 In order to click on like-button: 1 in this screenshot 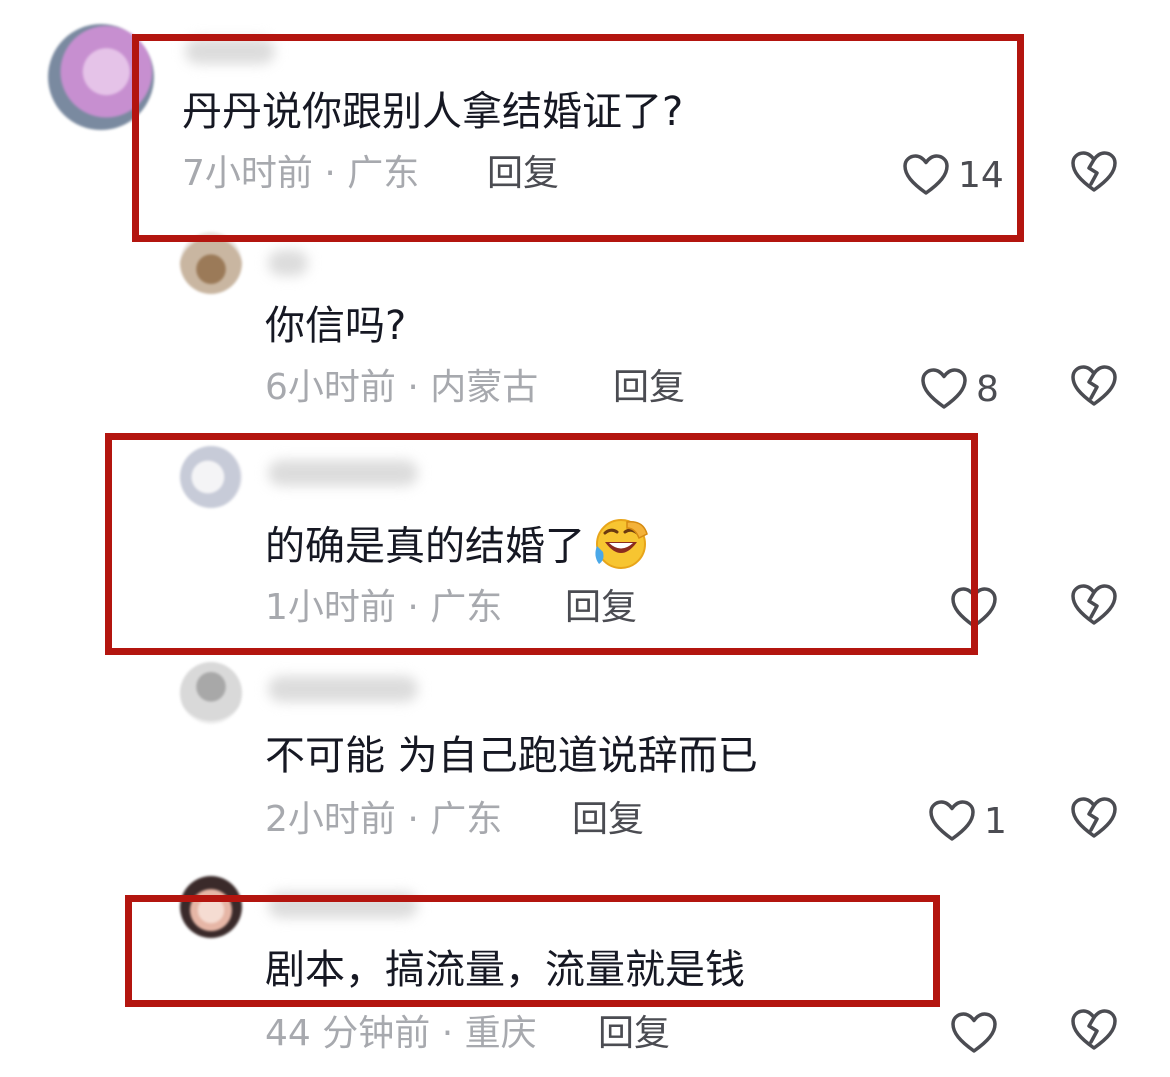, I will do `click(967, 821)`.